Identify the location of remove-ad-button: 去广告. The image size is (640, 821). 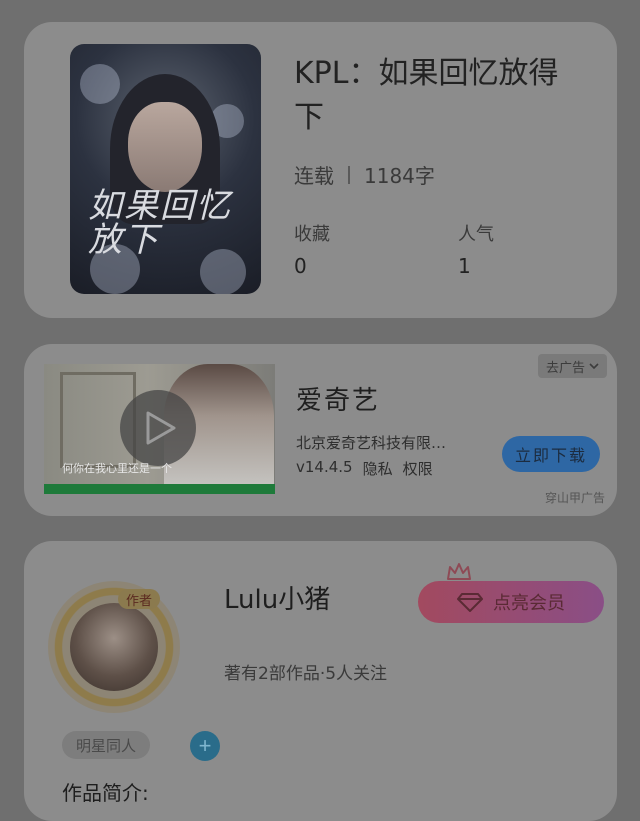
(572, 366).